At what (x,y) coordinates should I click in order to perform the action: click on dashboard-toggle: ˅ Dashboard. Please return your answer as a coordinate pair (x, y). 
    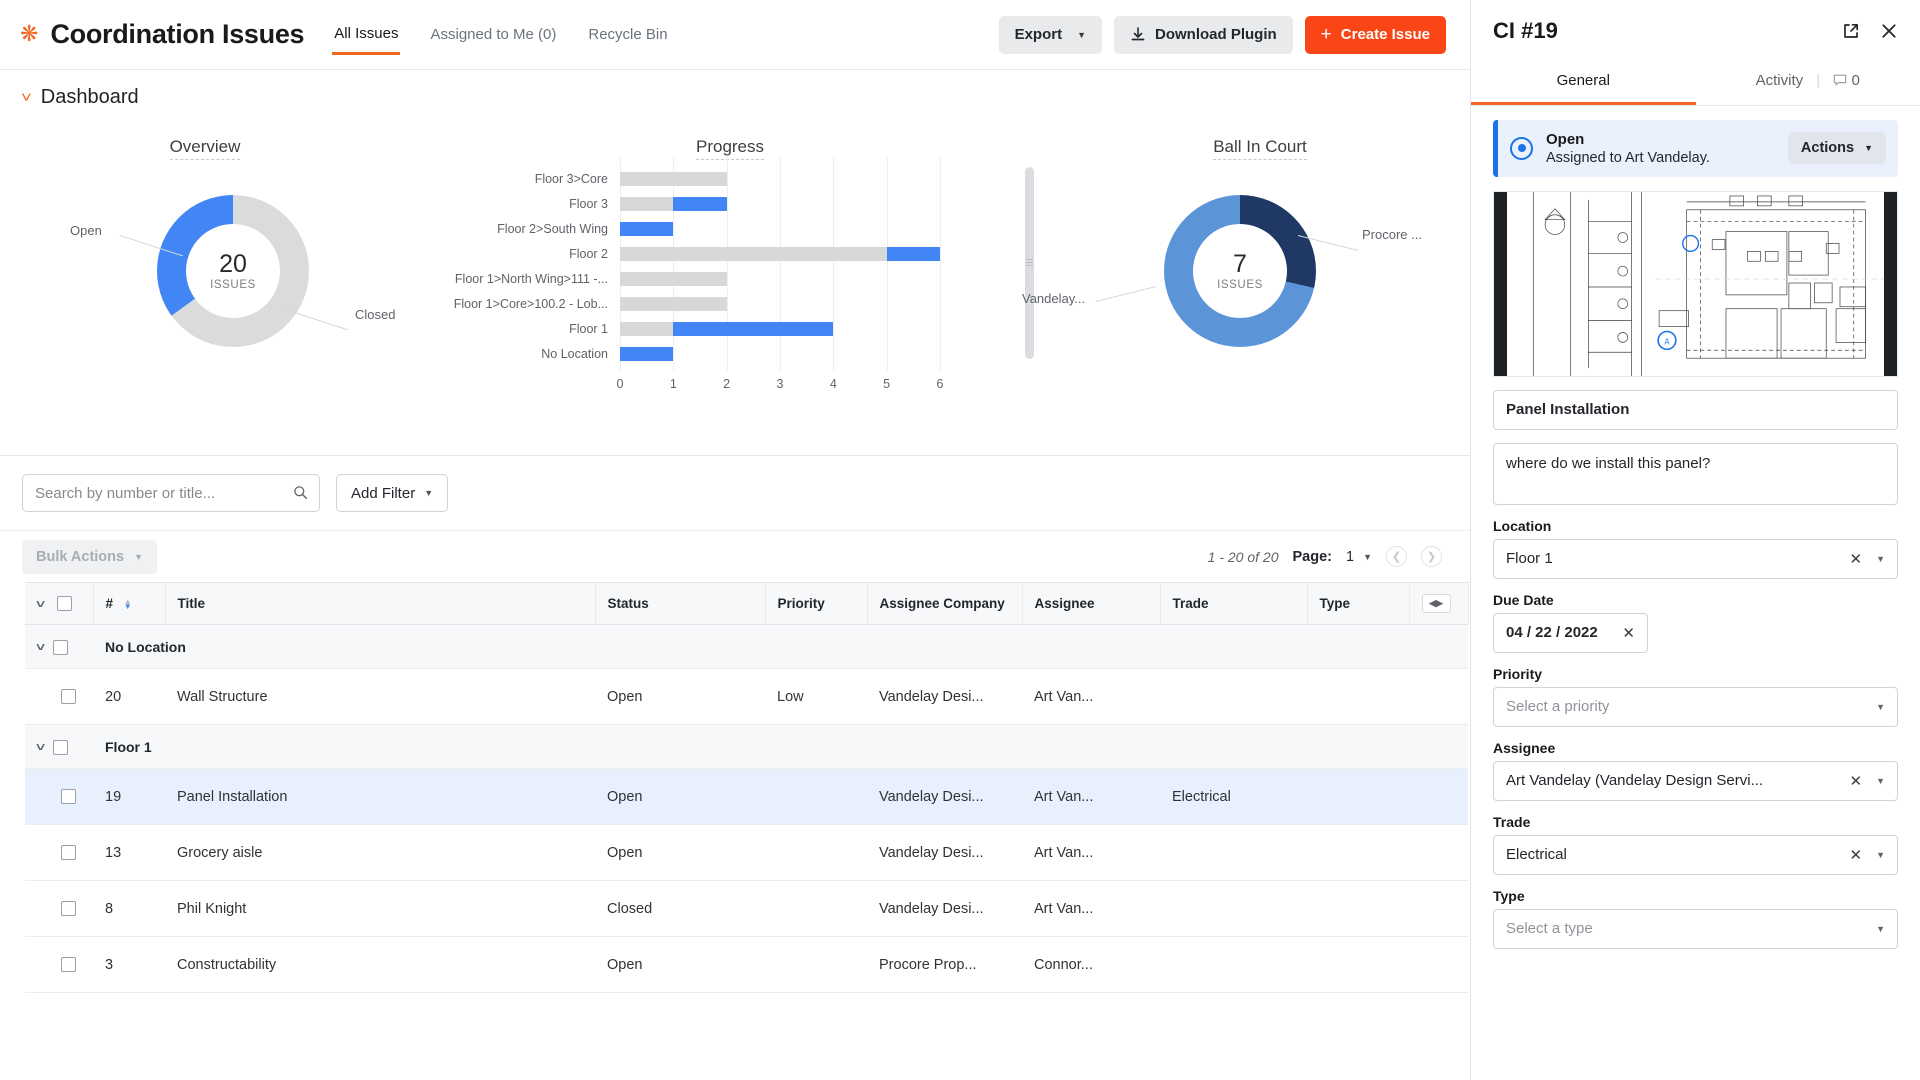
    Looking at the image, I should click on (735, 91).